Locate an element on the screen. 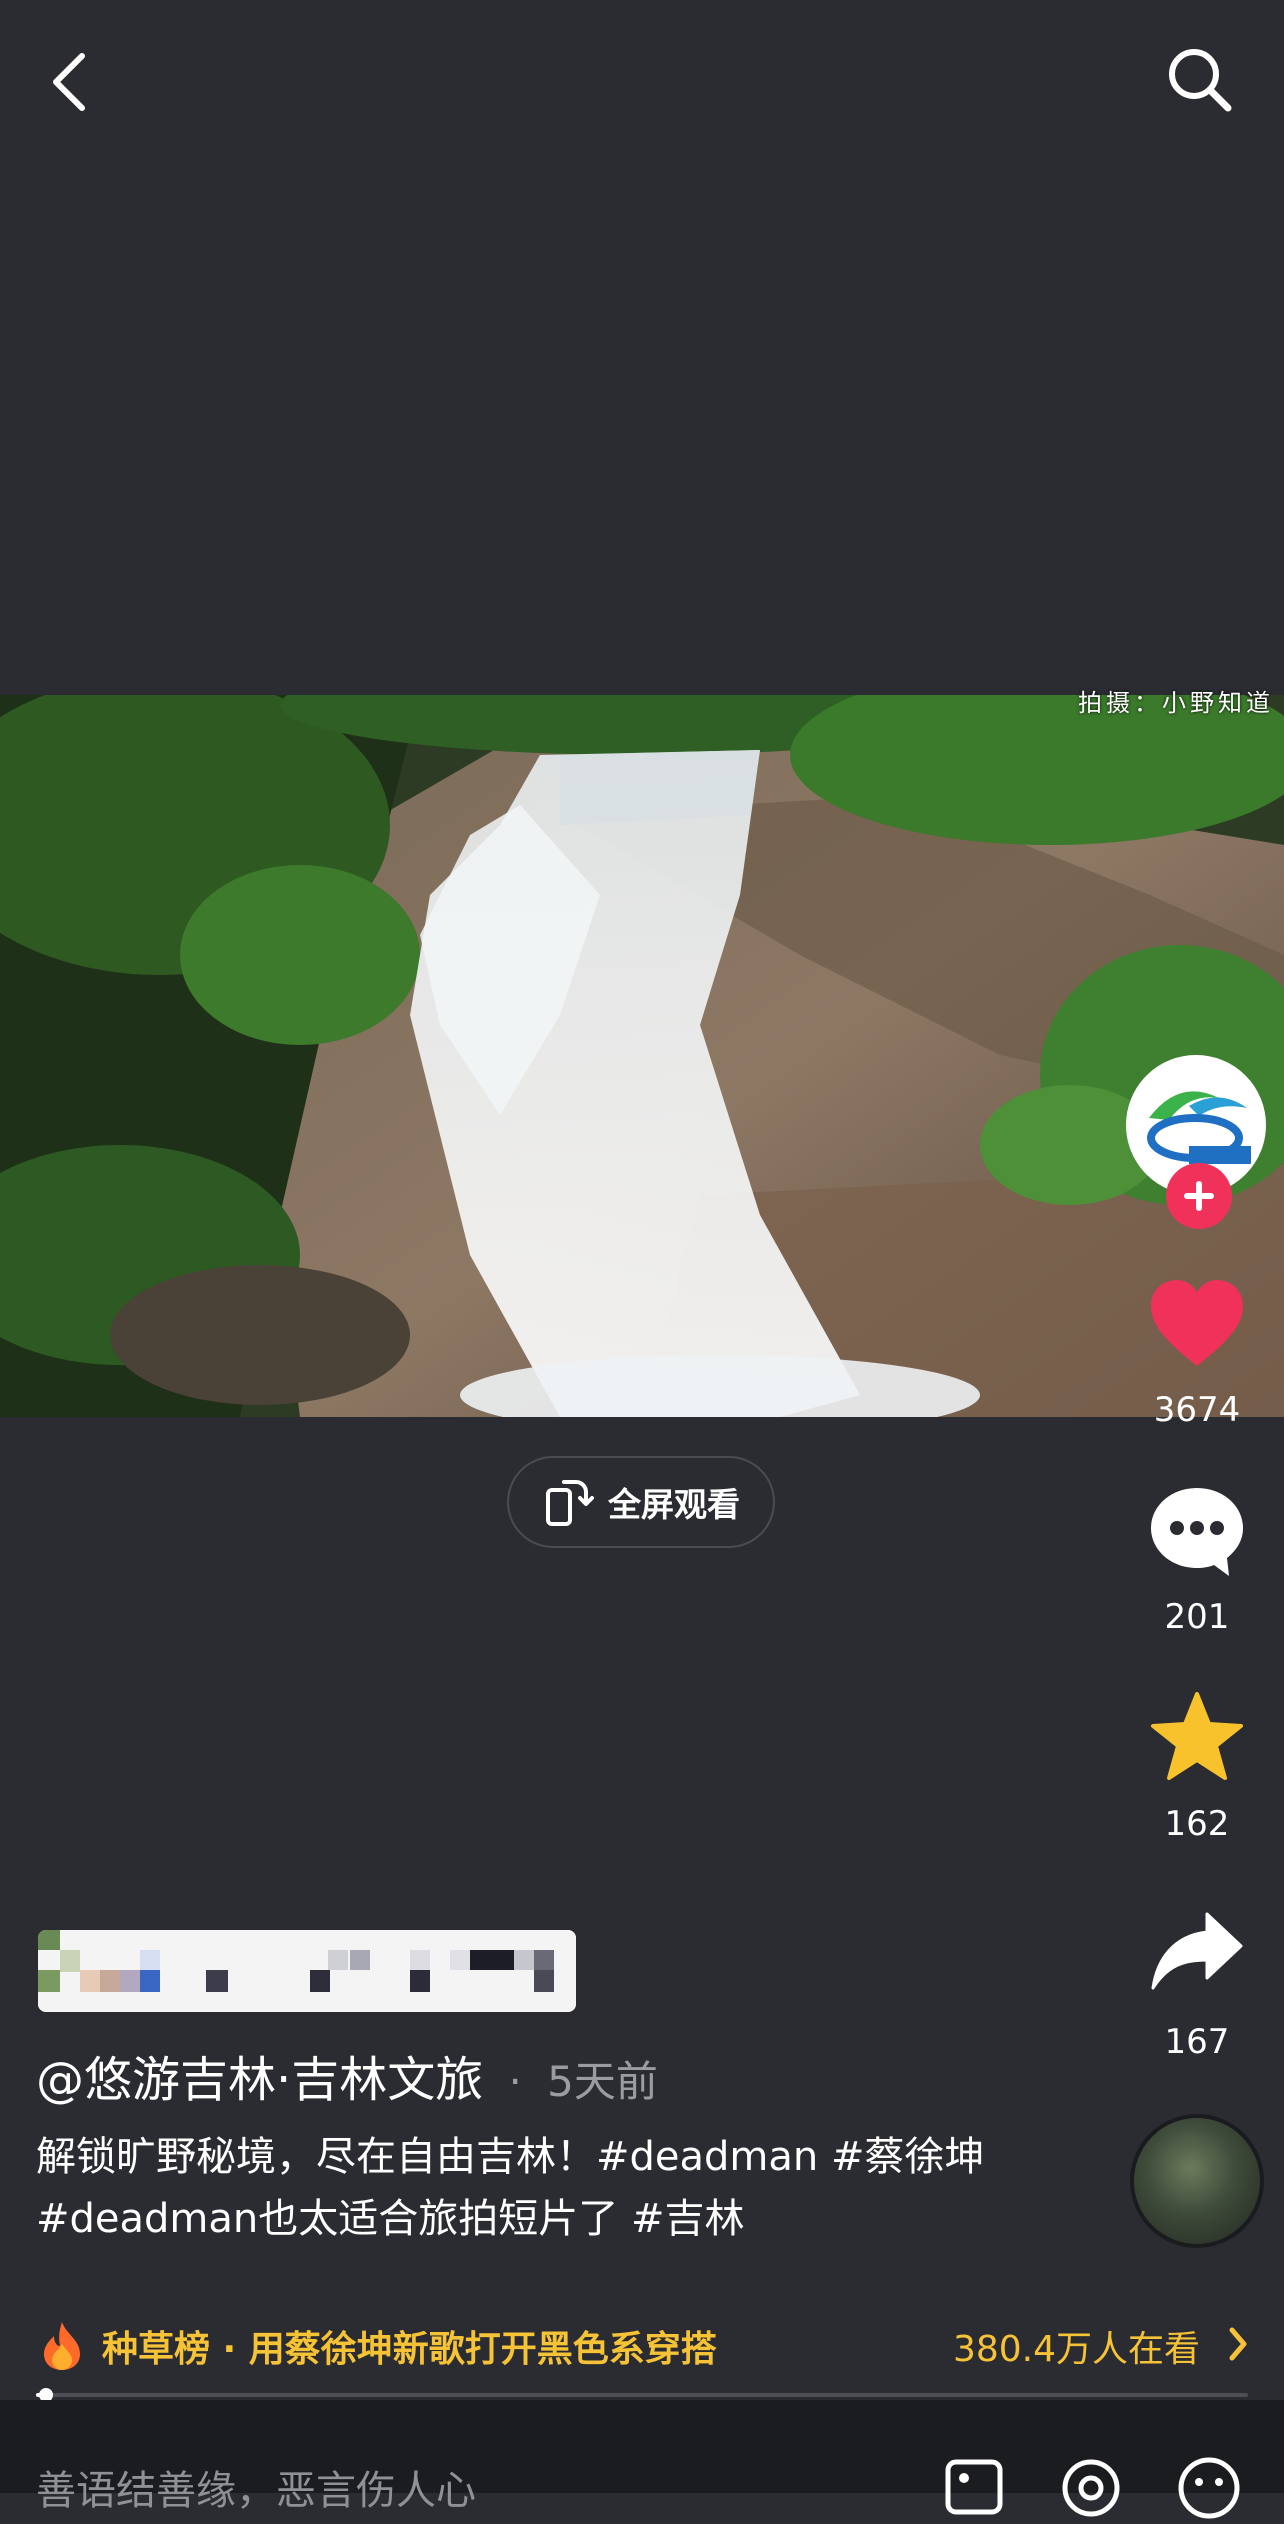 The height and width of the screenshot is (2524, 1284). share-count: 167 is located at coordinates (1197, 2042).